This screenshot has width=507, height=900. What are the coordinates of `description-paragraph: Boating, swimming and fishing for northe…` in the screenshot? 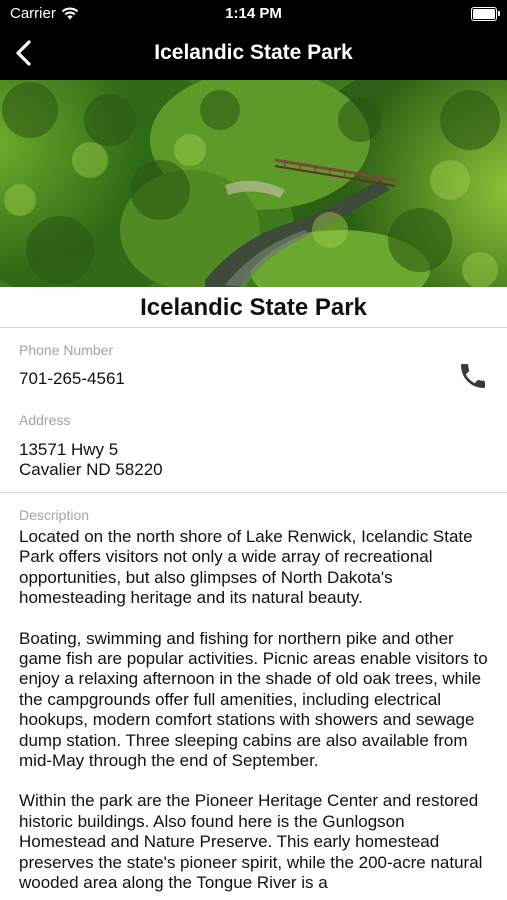 It's located at (253, 699).